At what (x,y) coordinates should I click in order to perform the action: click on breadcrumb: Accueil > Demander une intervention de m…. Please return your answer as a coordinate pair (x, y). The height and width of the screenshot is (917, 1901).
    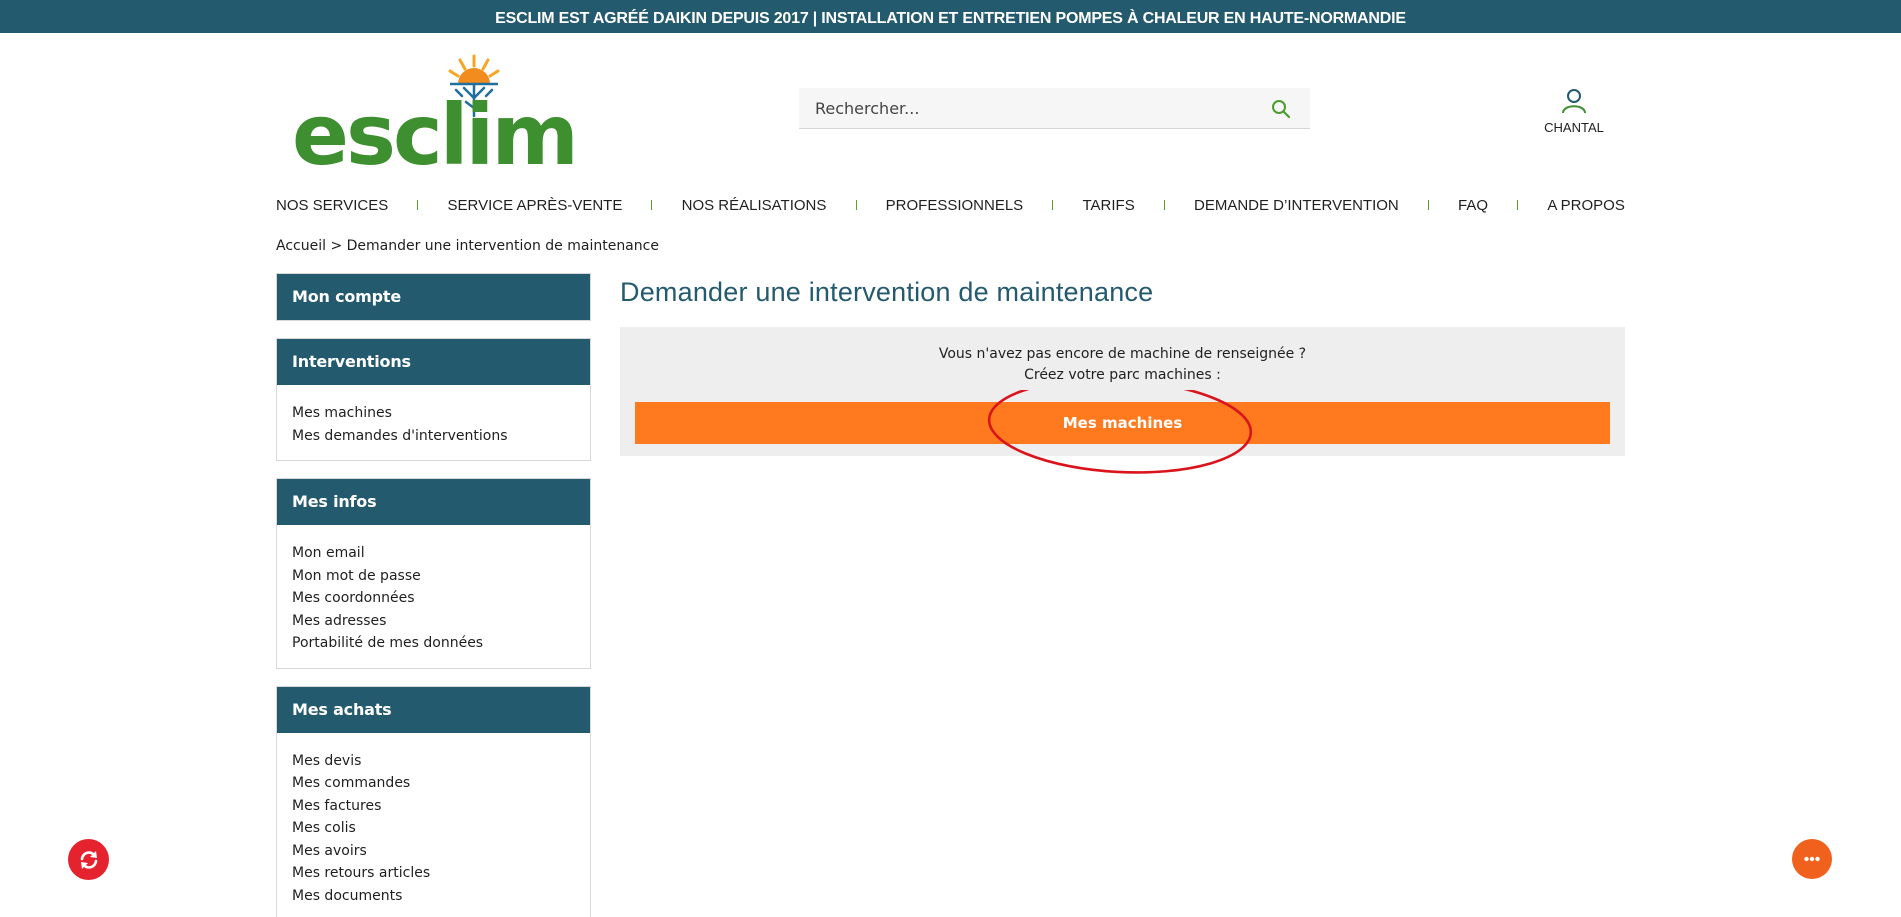
    Looking at the image, I should click on (467, 246).